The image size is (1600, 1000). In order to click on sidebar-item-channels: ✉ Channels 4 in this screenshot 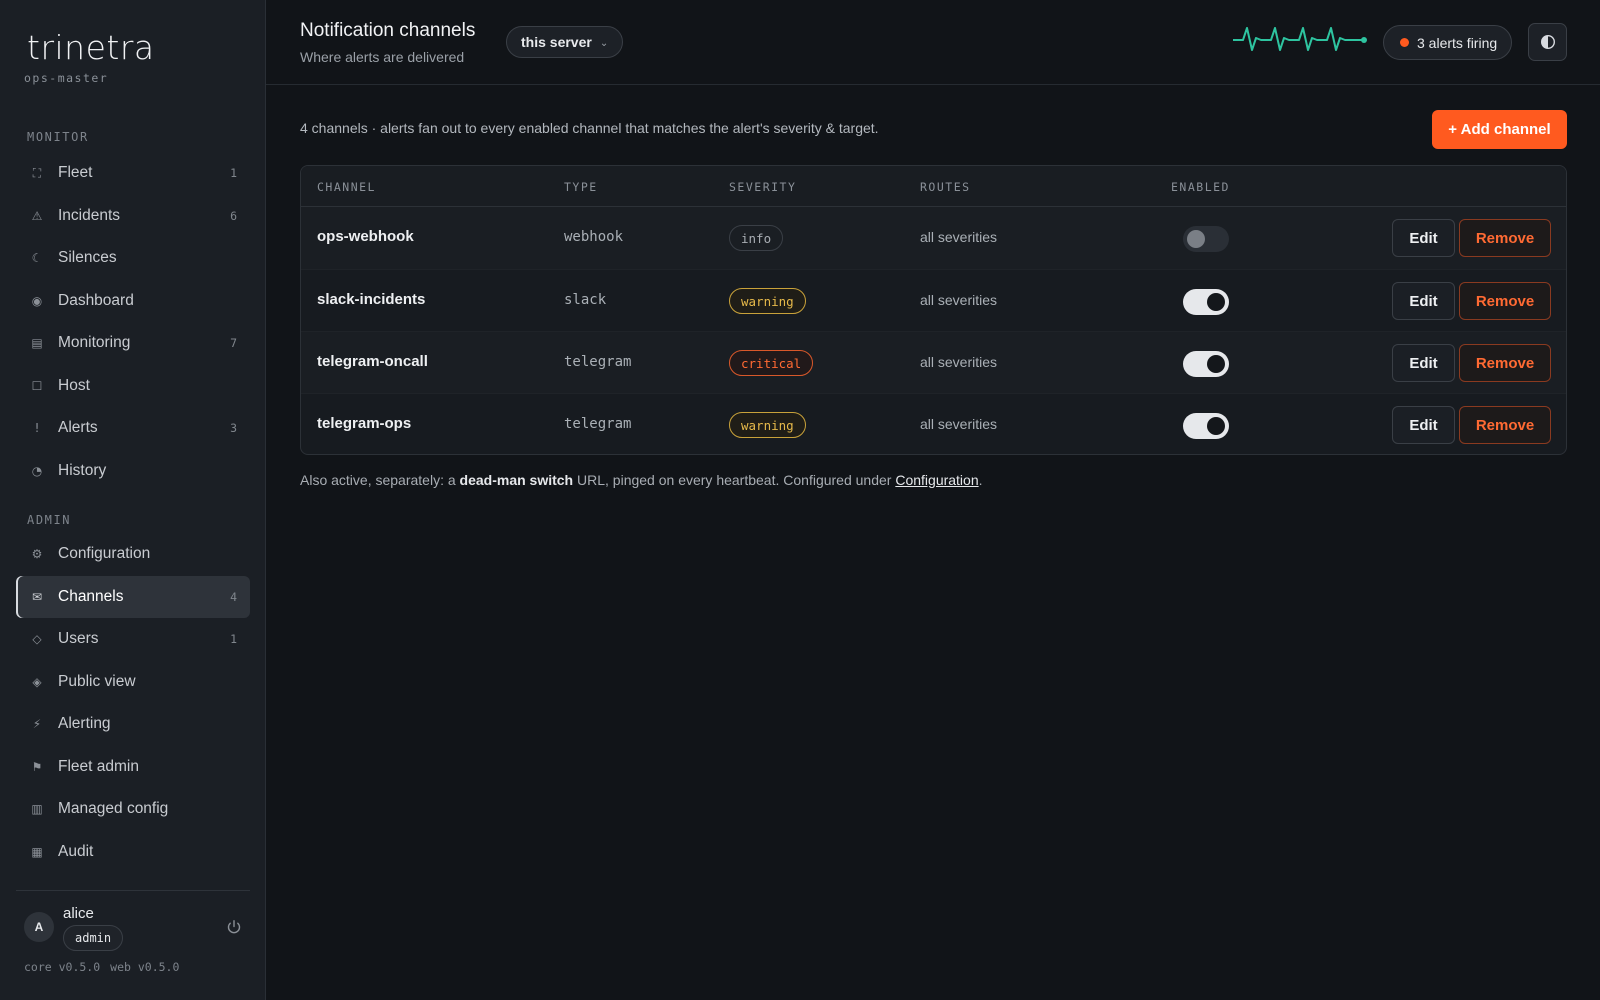, I will do `click(133, 596)`.